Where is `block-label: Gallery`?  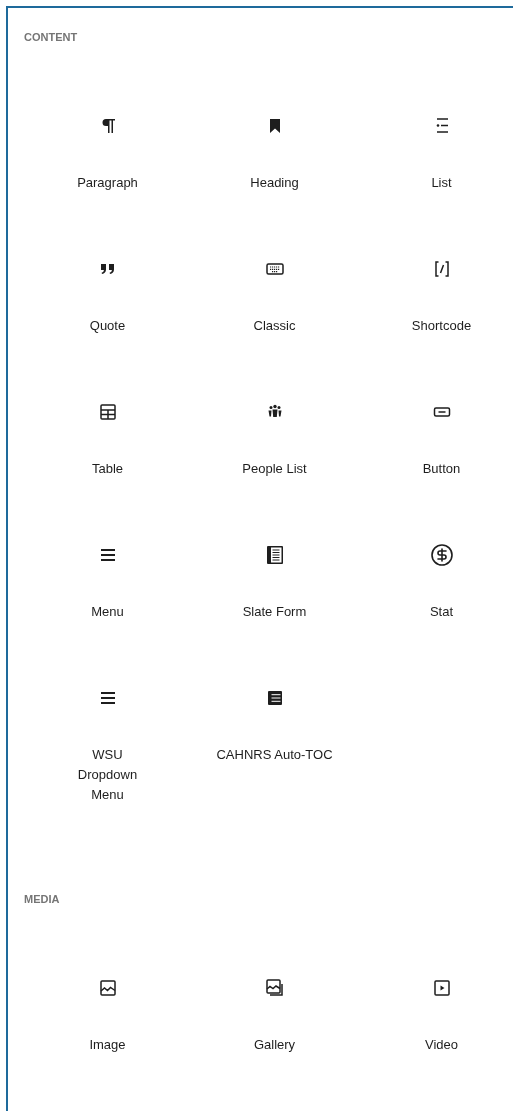 block-label: Gallery is located at coordinates (274, 1045).